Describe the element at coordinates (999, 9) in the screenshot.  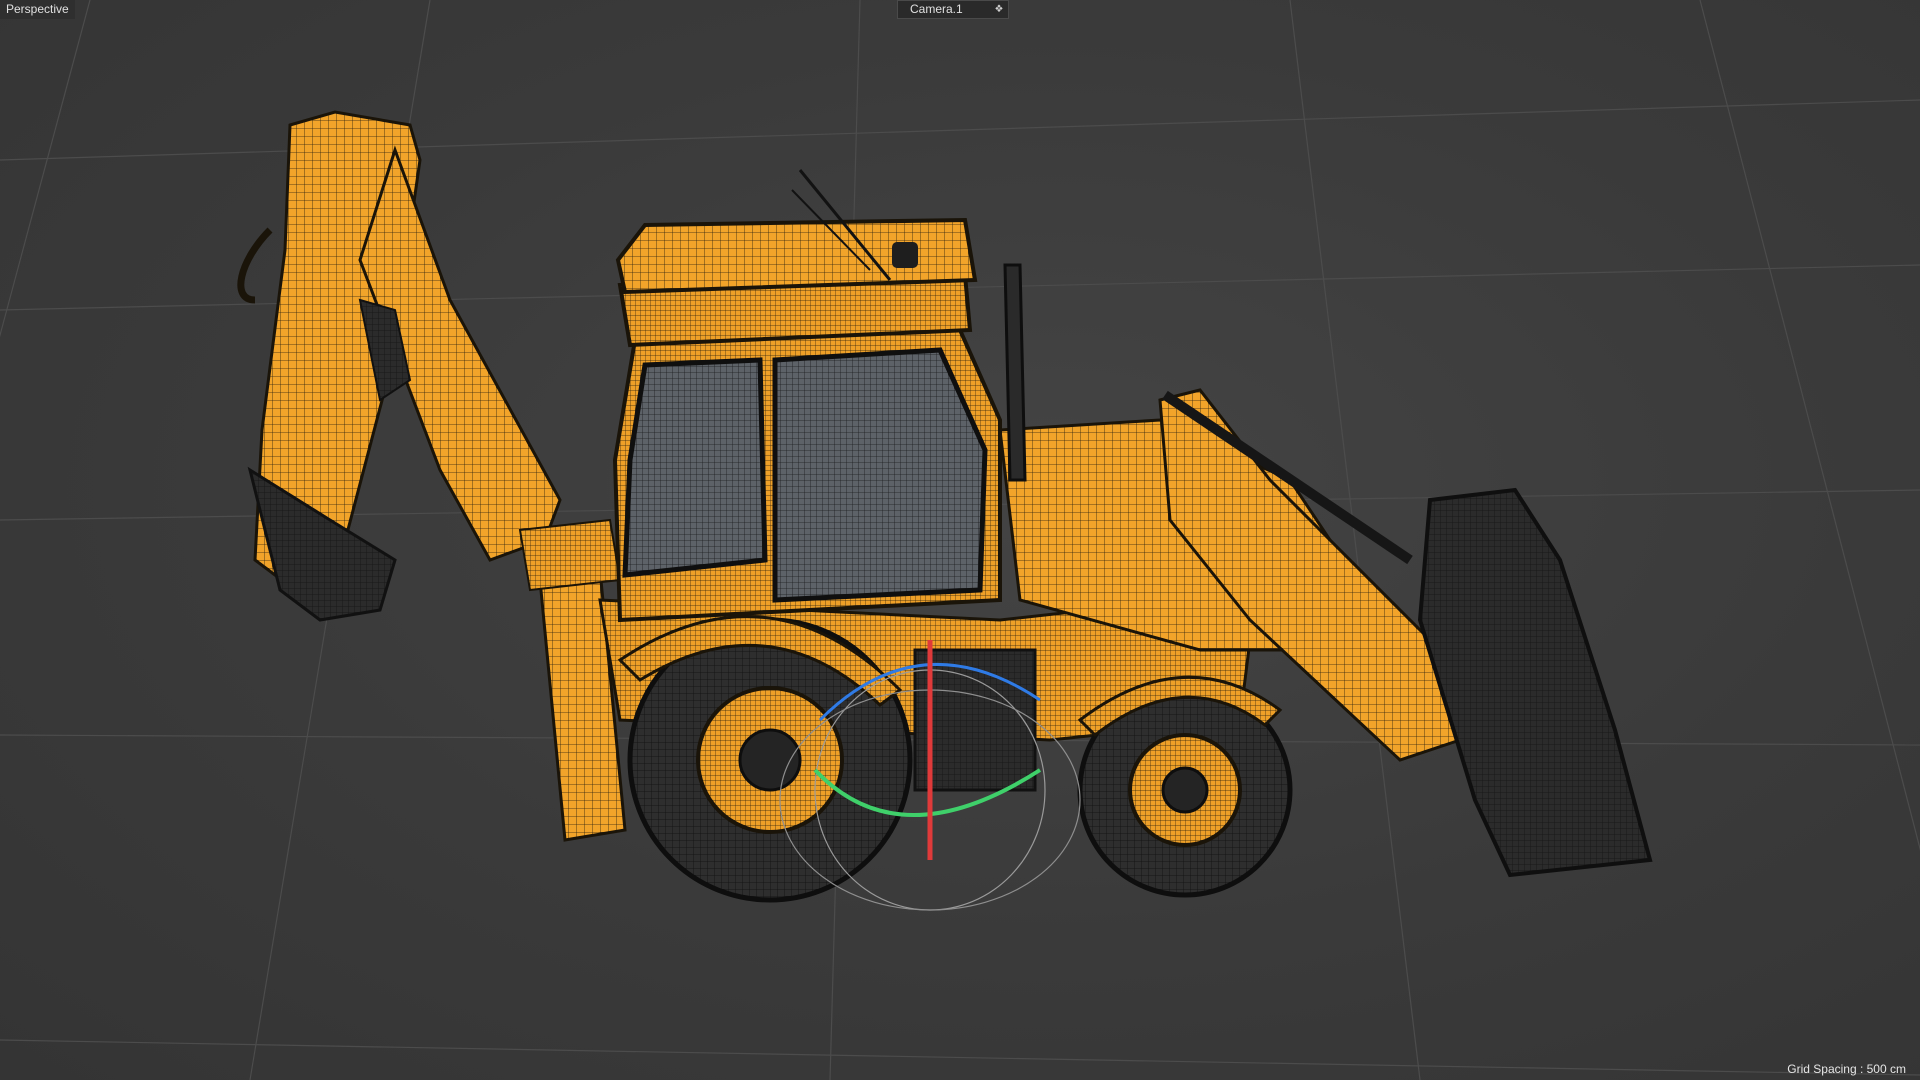
I see `camera-toggle-icon: ❖` at that location.